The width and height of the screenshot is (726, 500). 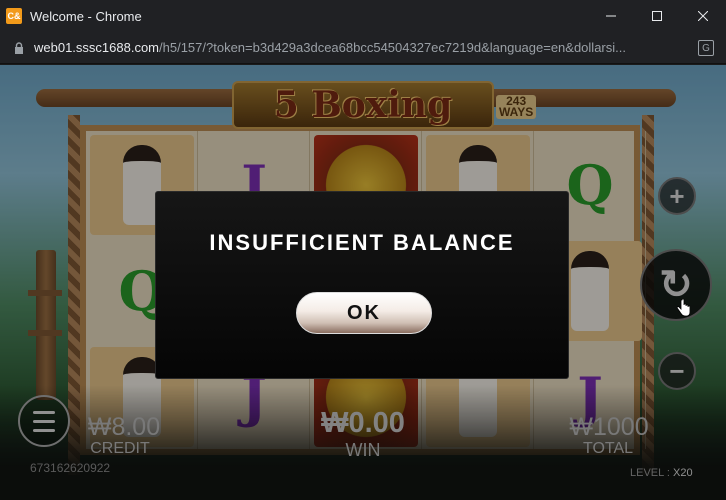 I want to click on window-controls, so click(x=657, y=16).